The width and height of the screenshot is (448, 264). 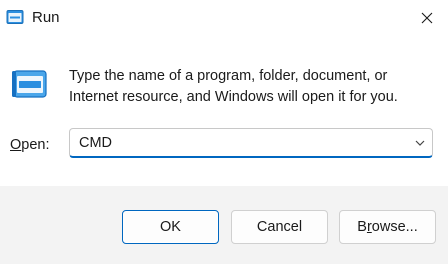 What do you see at coordinates (251, 143) in the screenshot?
I see `open-combobox: CMD` at bounding box center [251, 143].